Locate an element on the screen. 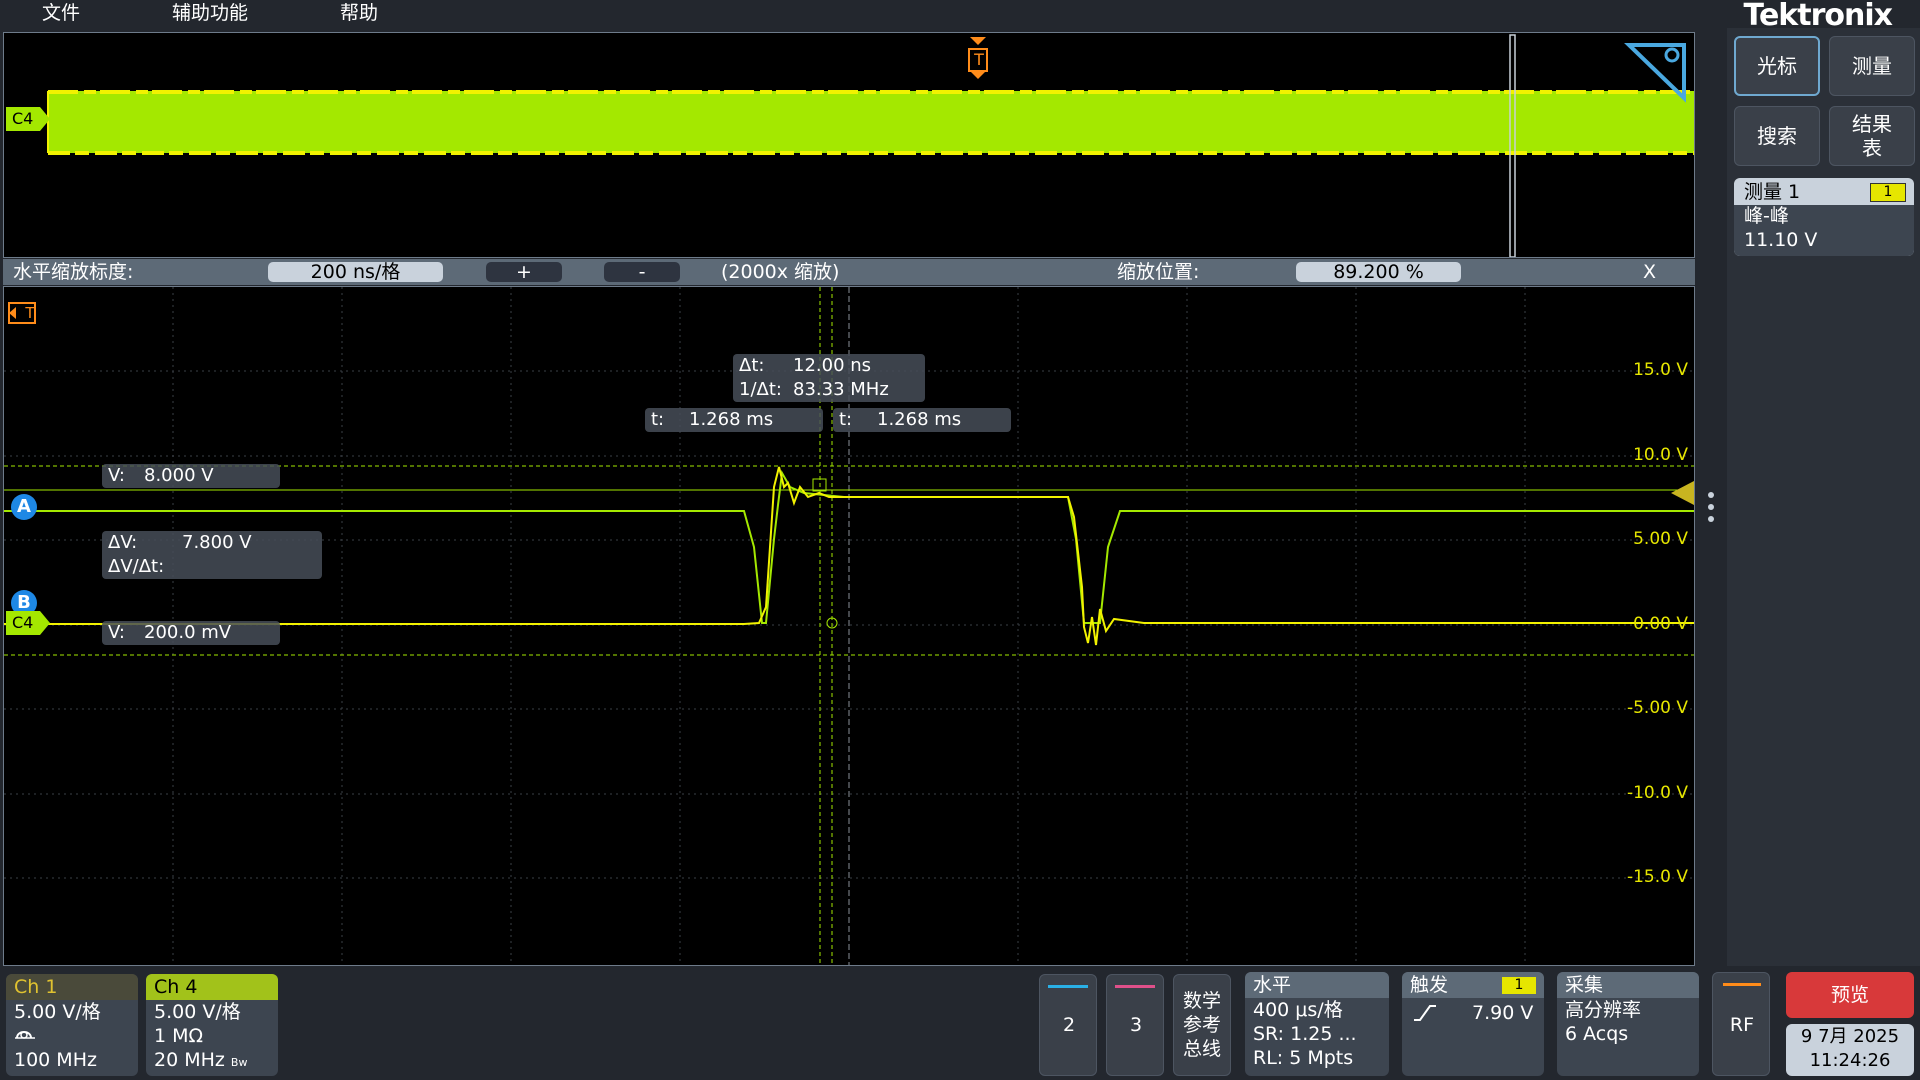  y-tick-label: -15.0 V is located at coordinates (1657, 877).